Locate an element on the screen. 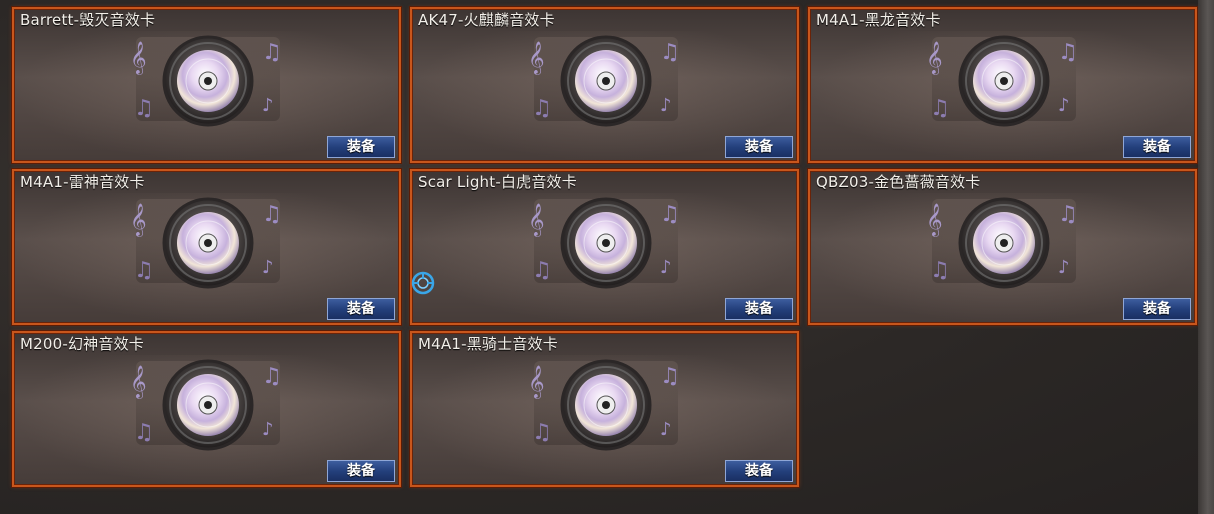 Image resolution: width=1214 pixels, height=514 pixels. card-title: QBZ03-金色蔷薇音效卡 is located at coordinates (898, 182).